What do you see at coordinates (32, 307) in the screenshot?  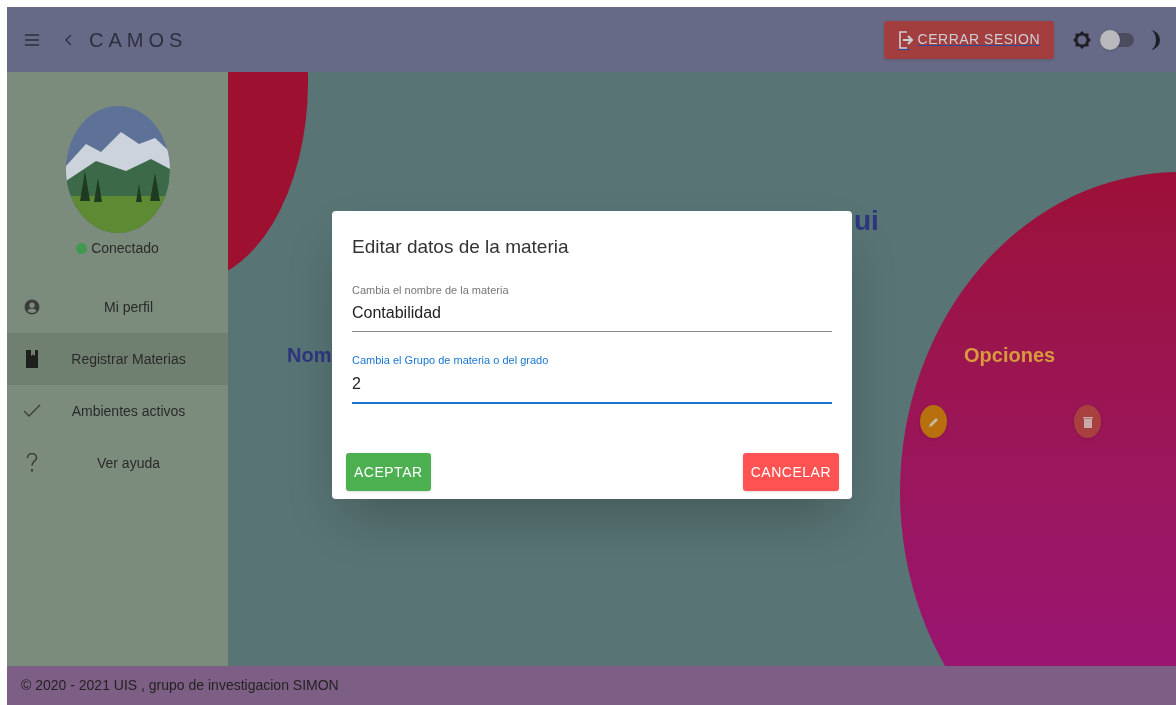 I see `account-icon` at bounding box center [32, 307].